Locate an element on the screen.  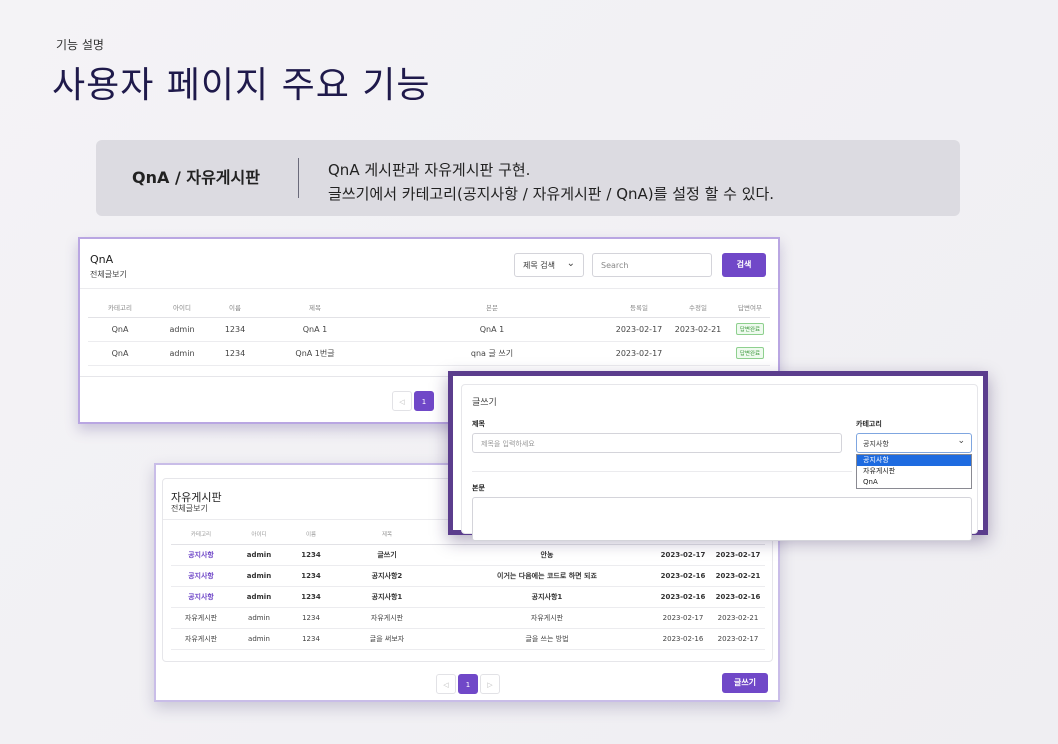
cell-body: 이거는 다음에는 코드로 하면 되죠 is located at coordinates (547, 576).